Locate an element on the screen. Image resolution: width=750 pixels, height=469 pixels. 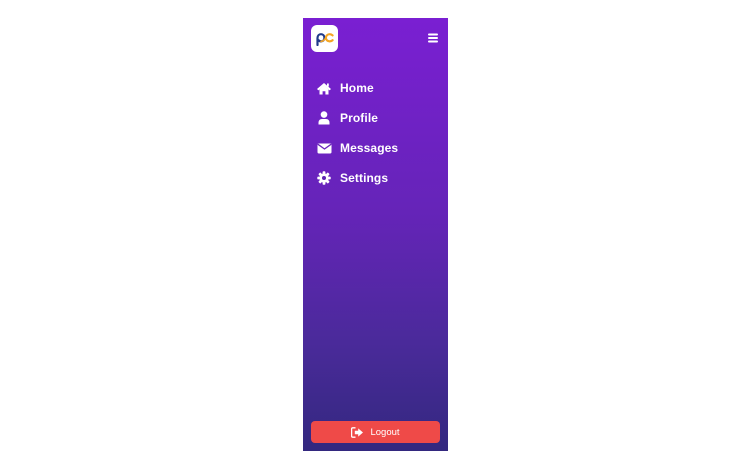
user-icon is located at coordinates (324, 118).